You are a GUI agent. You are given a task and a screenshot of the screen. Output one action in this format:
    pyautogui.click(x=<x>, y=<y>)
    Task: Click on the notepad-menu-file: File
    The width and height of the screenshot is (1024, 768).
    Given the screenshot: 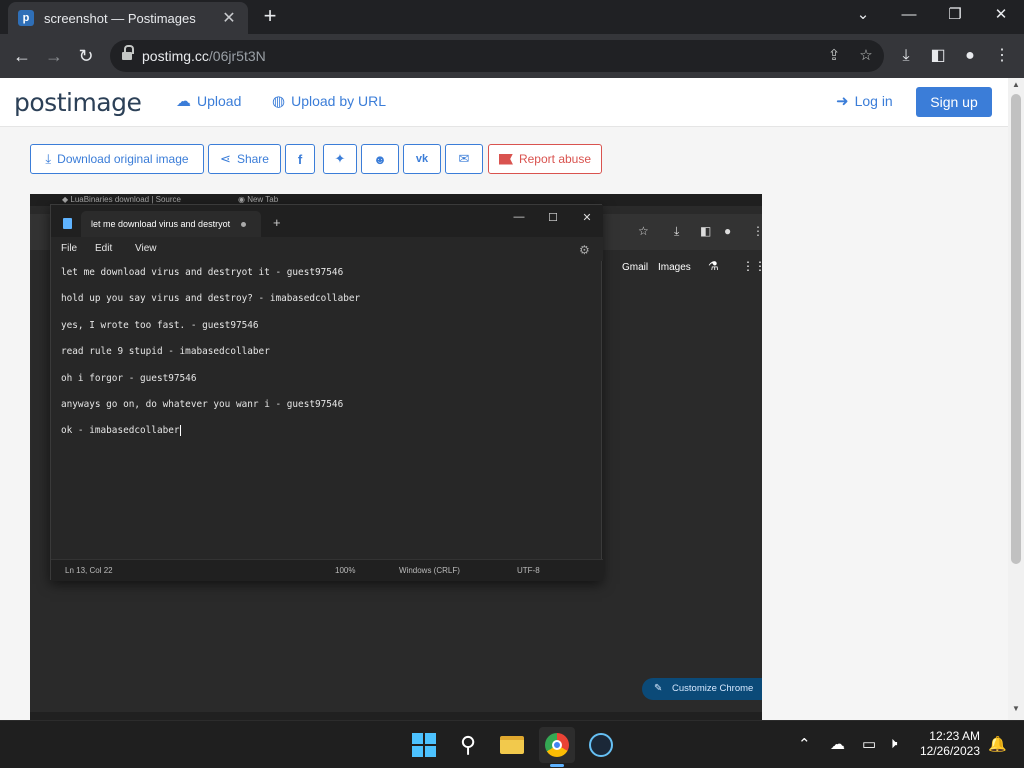 What is the action you would take?
    pyautogui.click(x=69, y=248)
    